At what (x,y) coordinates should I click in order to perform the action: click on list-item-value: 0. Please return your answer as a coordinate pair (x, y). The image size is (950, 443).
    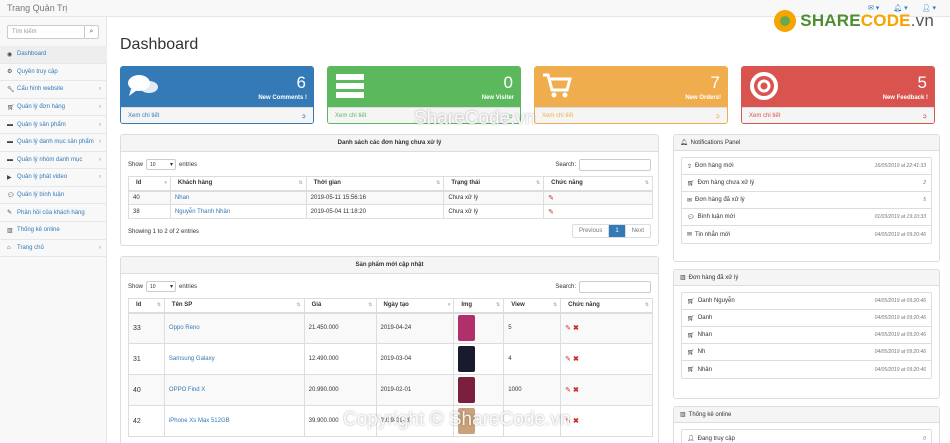
    Looking at the image, I should click on (924, 438).